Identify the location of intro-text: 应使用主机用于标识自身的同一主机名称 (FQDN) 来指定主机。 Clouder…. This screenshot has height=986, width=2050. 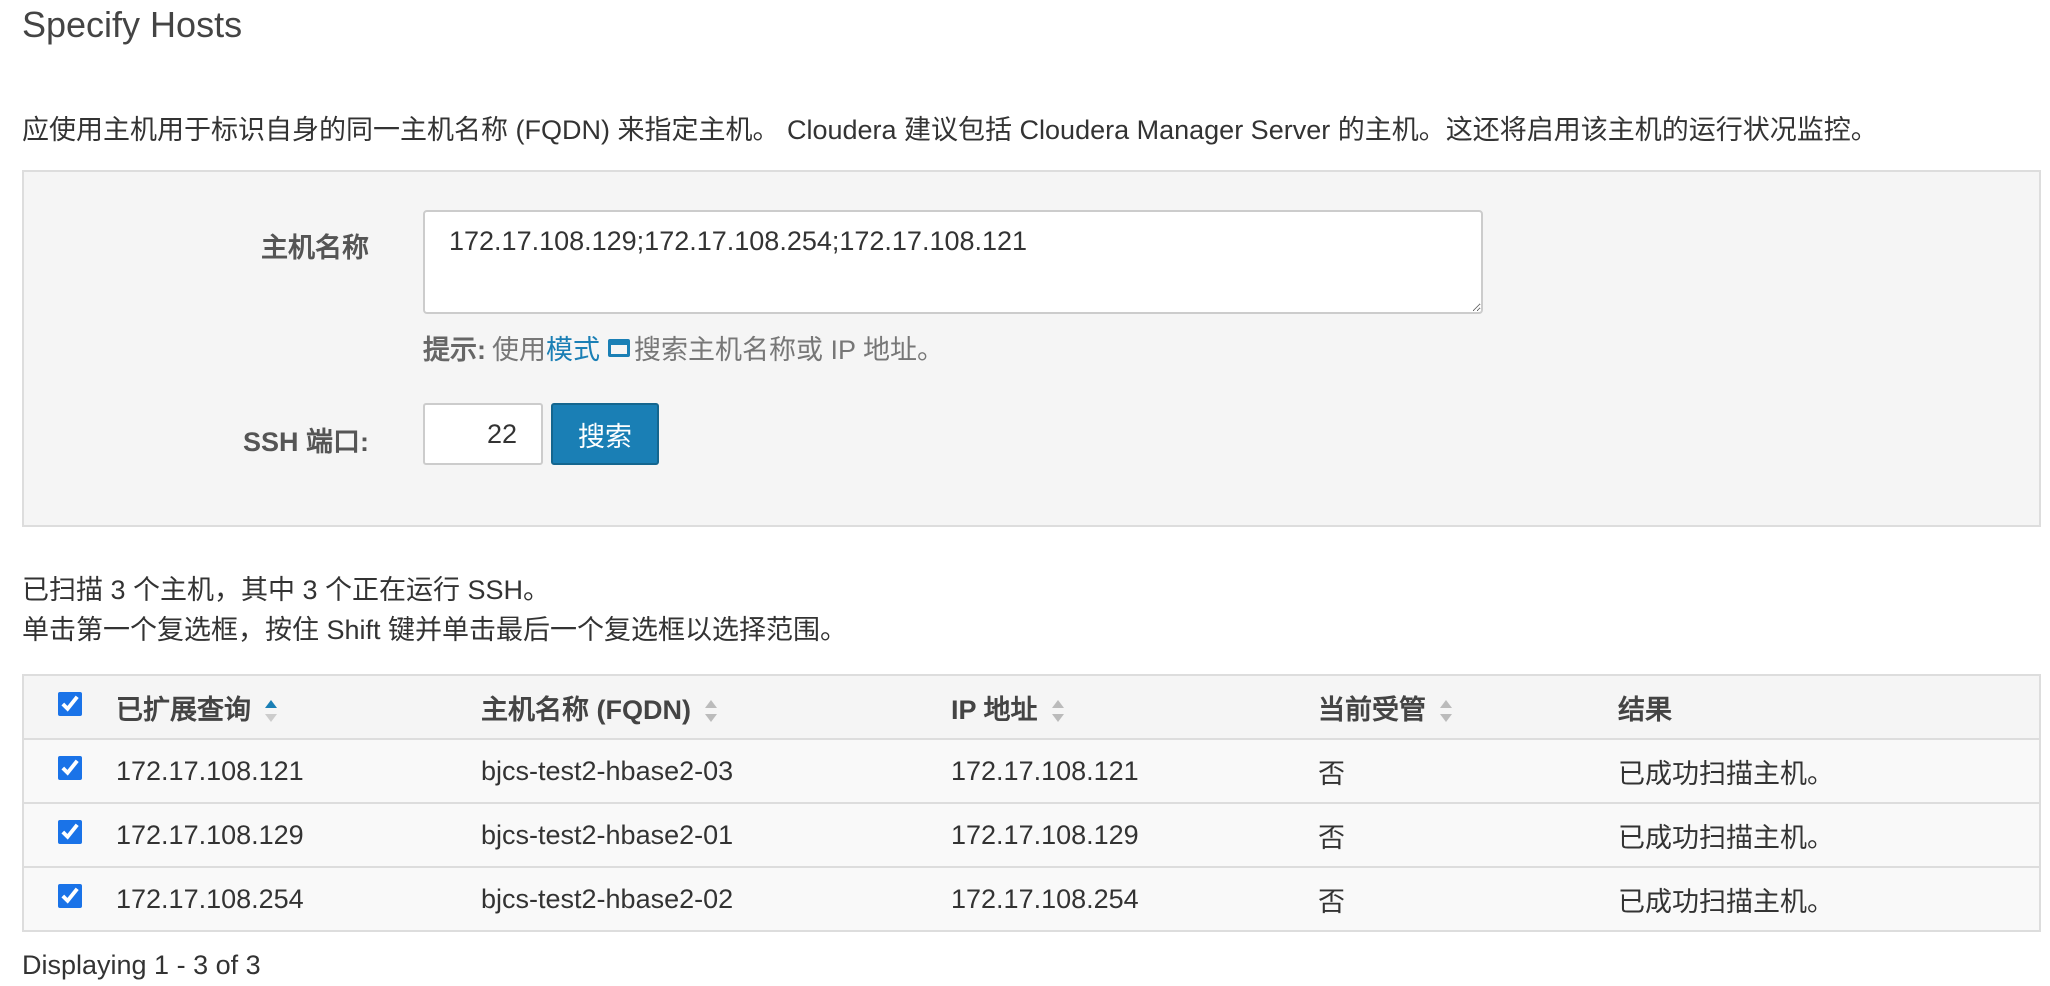
(950, 130).